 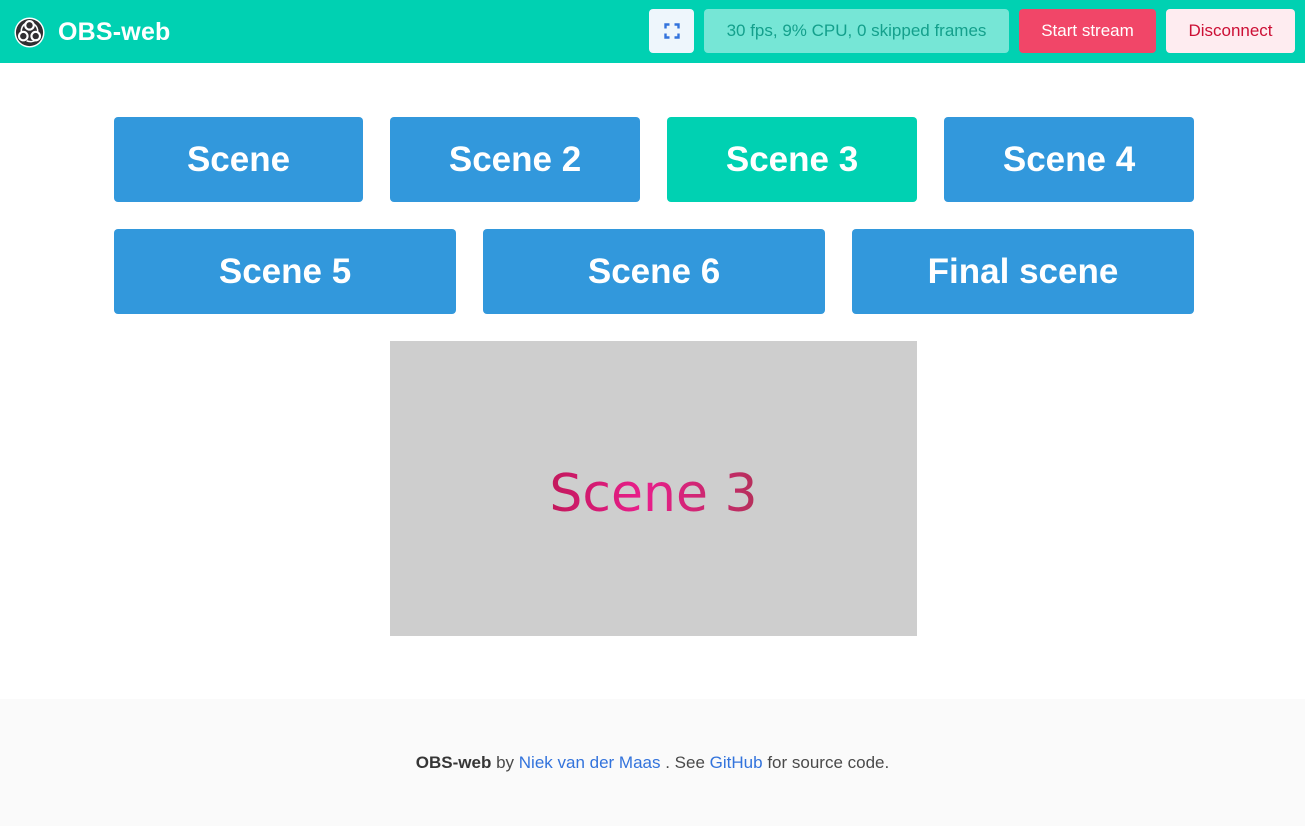 I want to click on scene-preview: Scene 3, so click(x=653, y=488).